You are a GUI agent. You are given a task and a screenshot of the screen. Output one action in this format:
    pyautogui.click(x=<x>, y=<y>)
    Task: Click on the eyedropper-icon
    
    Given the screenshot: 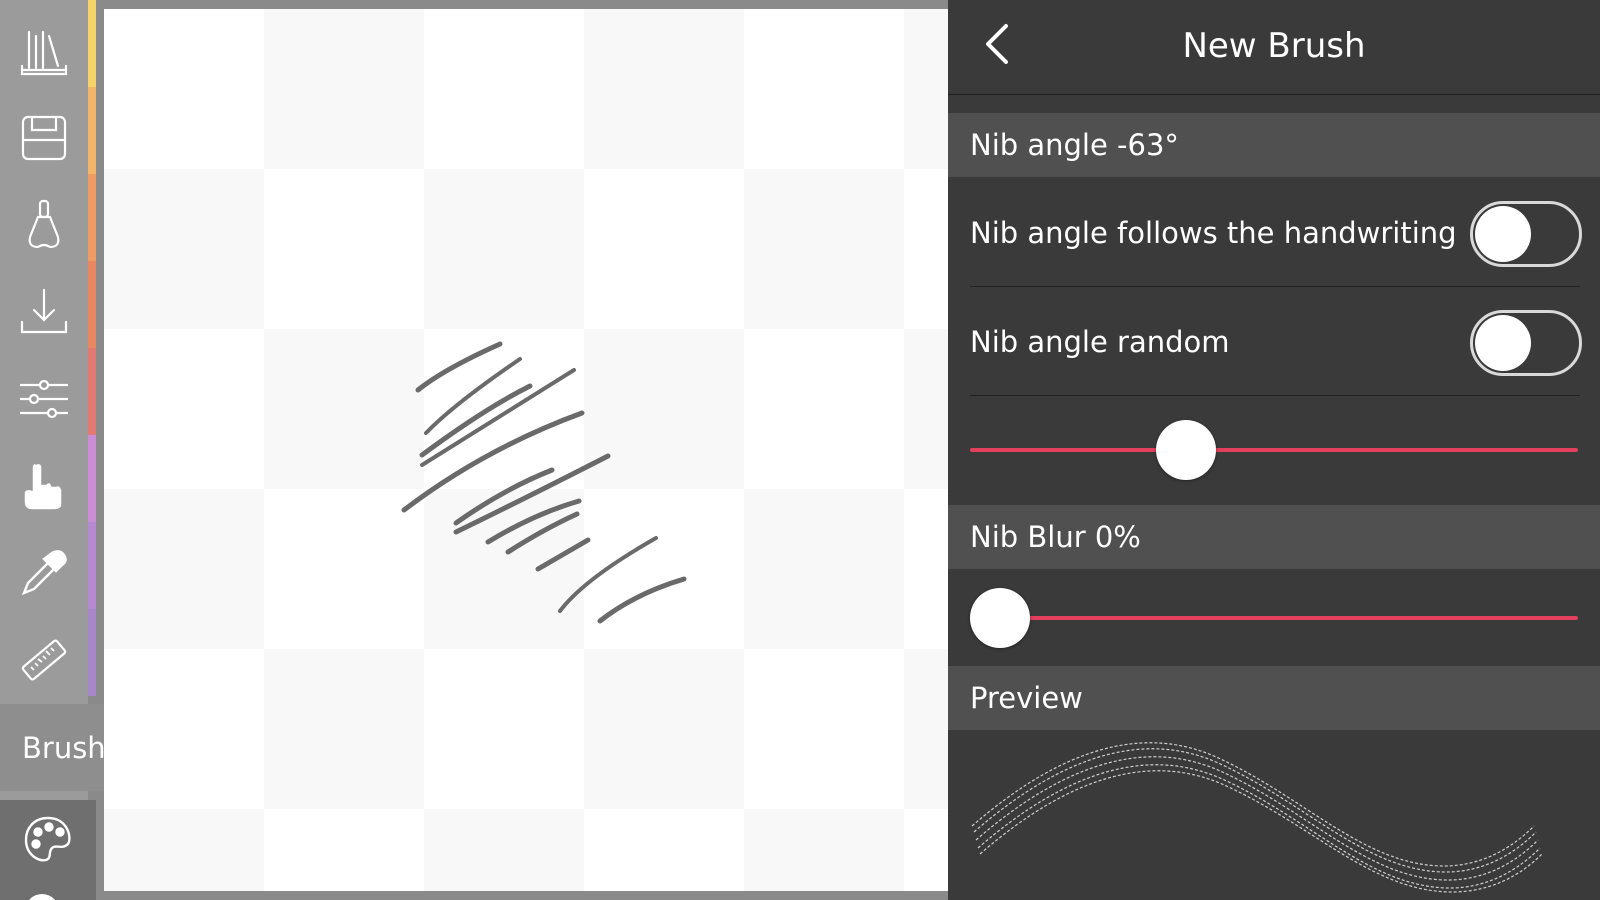 What is the action you would take?
    pyautogui.click(x=44, y=573)
    